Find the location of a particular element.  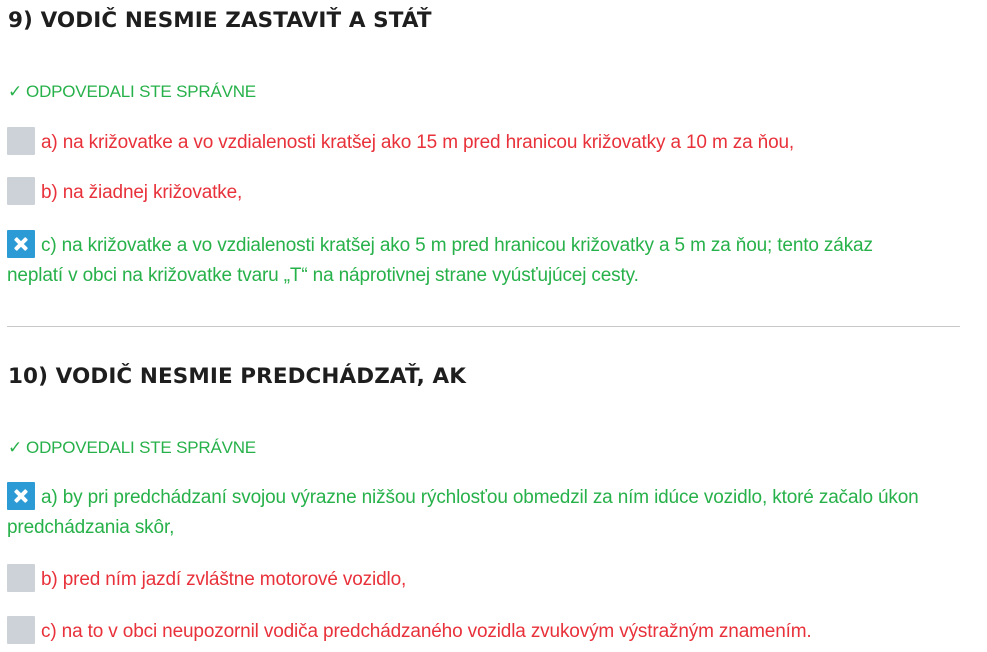

answer-text: b) na žiadnej križovatke, is located at coordinates (142, 192).